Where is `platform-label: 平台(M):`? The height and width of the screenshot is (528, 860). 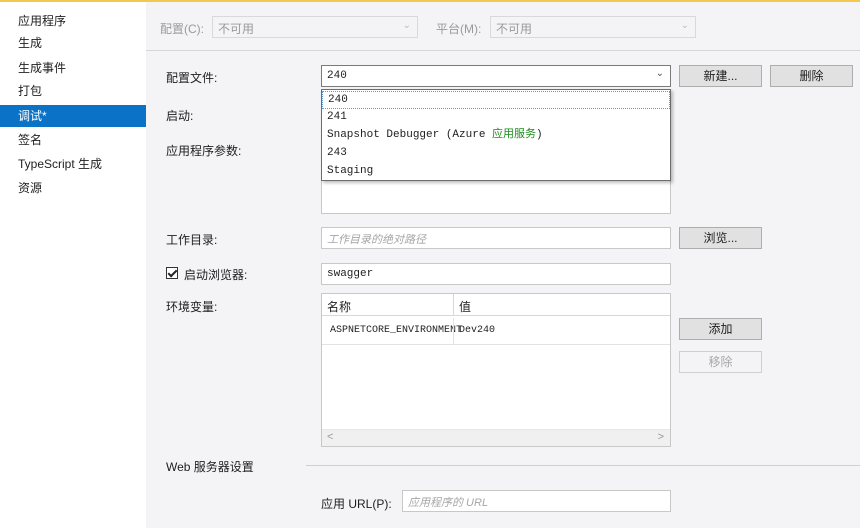
platform-label: 平台(M): is located at coordinates (459, 29).